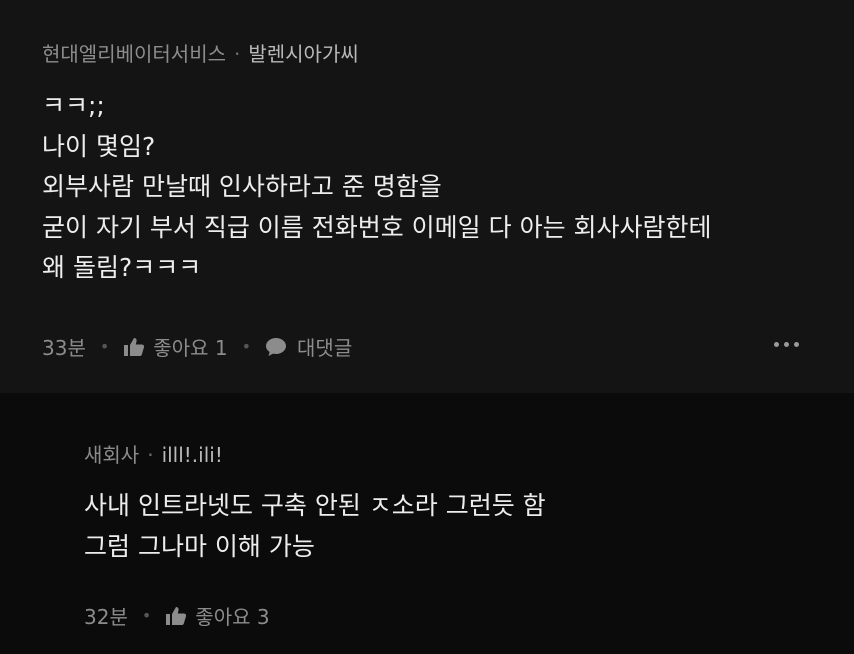 This screenshot has width=854, height=654. What do you see at coordinates (377, 227) in the screenshot?
I see `comment-line: 굳이 자기 부서 직급 이름 전화번호 이메일 다 아는 회사사람한테` at bounding box center [377, 227].